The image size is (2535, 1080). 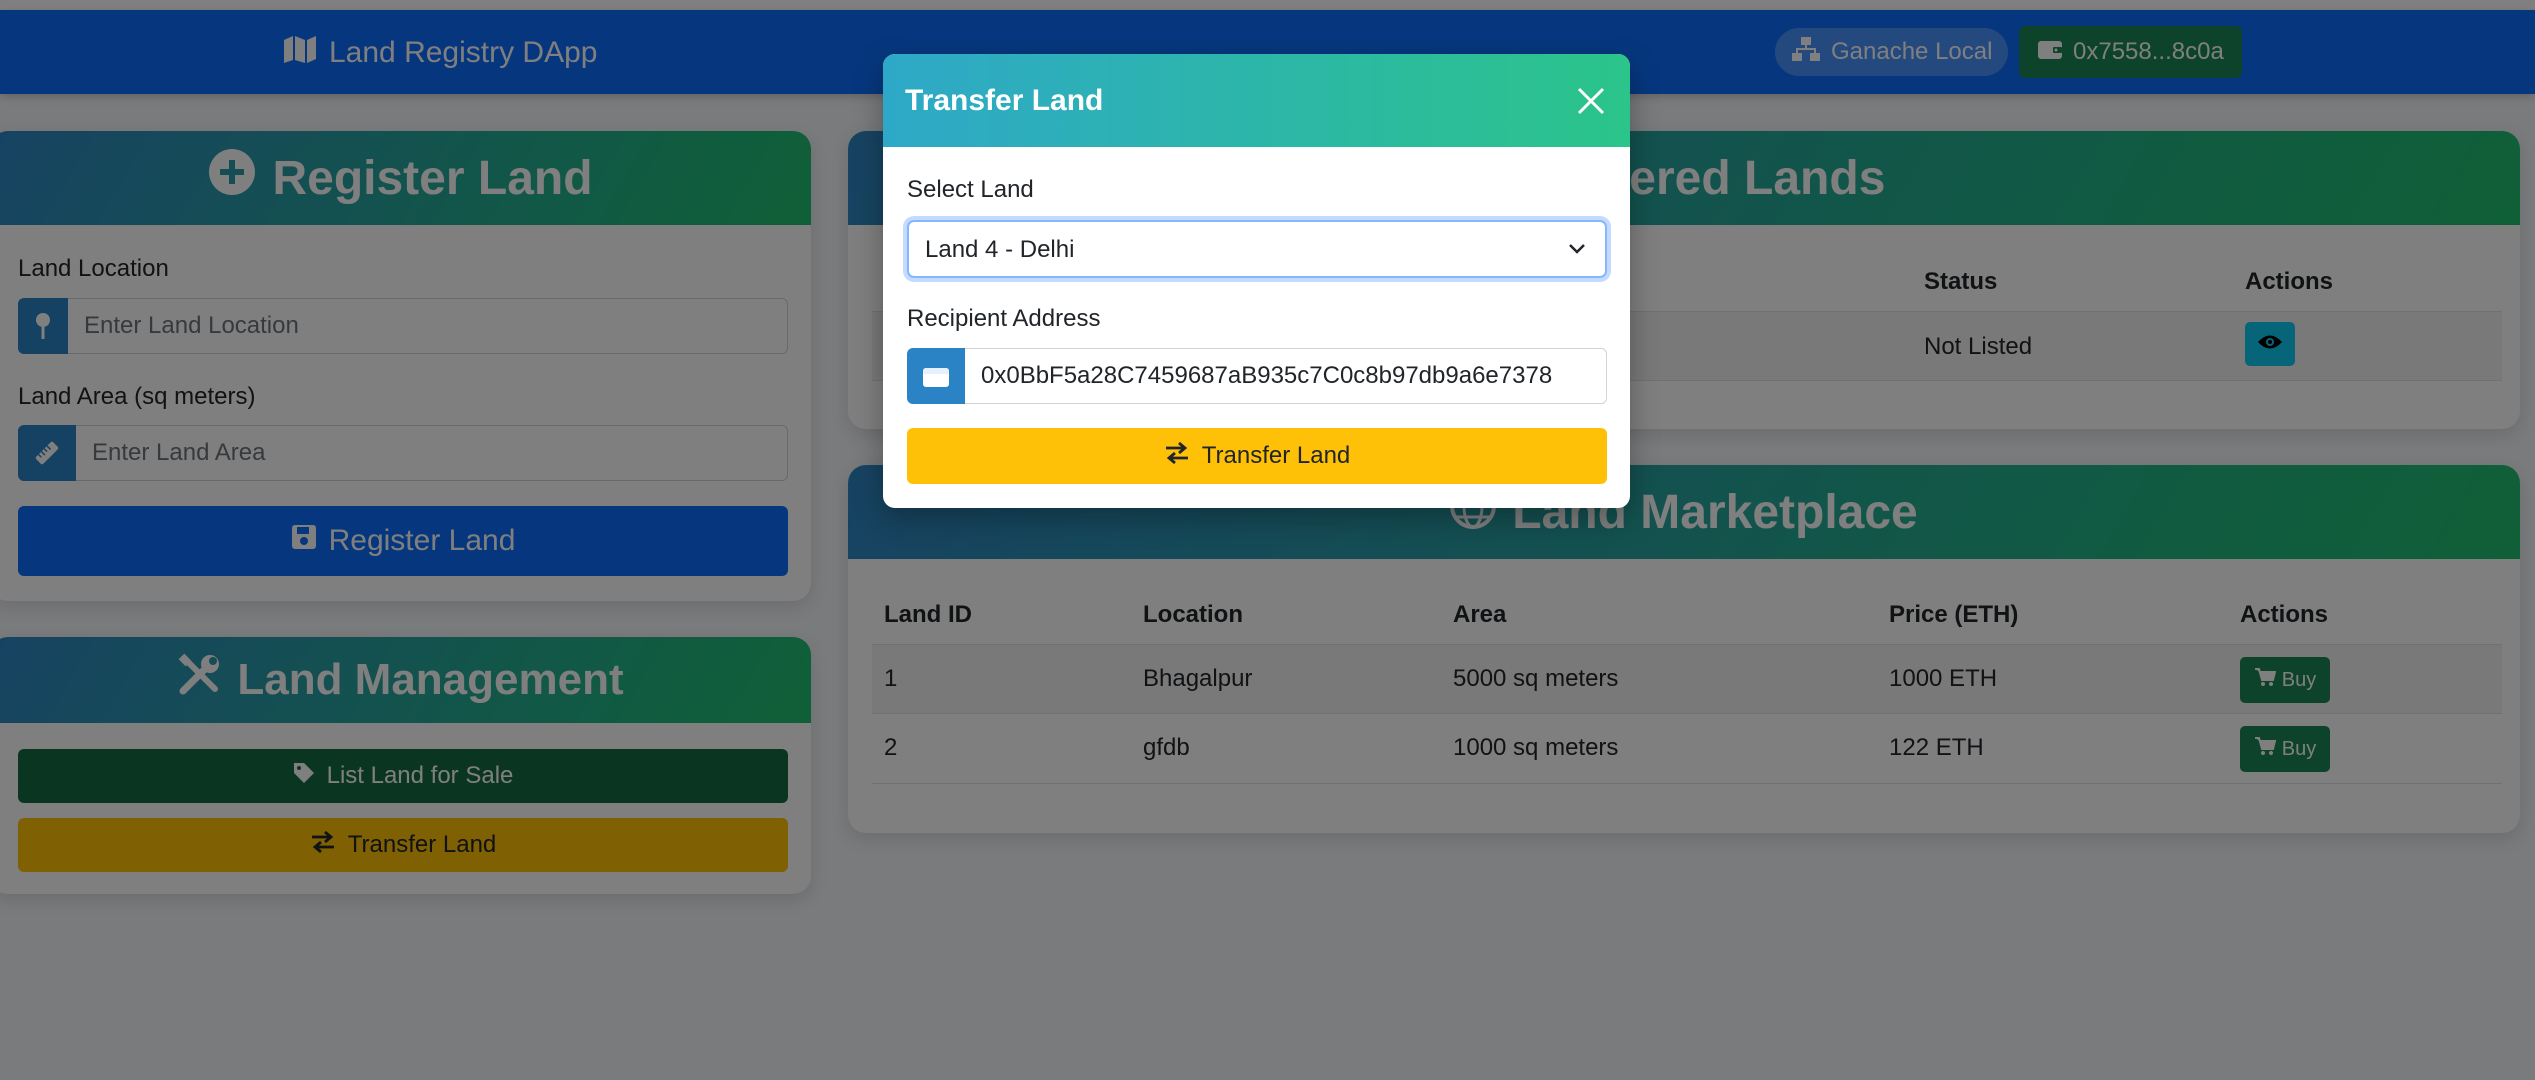 I want to click on chevron-down-icon, so click(x=1577, y=251).